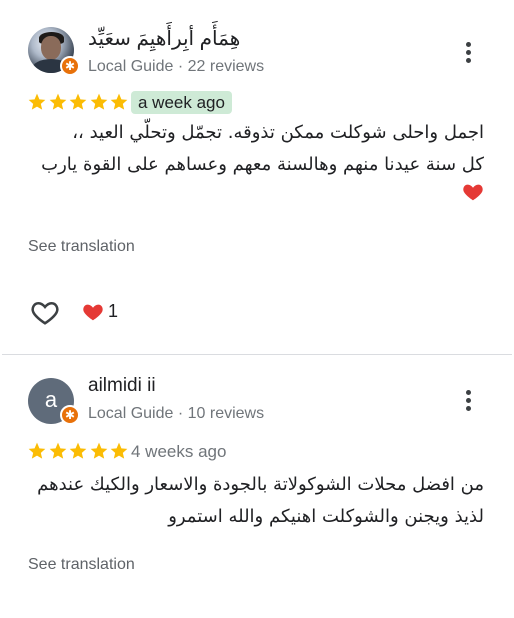 This screenshot has height=618, width=514. I want to click on review-time: a week ago, so click(181, 102).